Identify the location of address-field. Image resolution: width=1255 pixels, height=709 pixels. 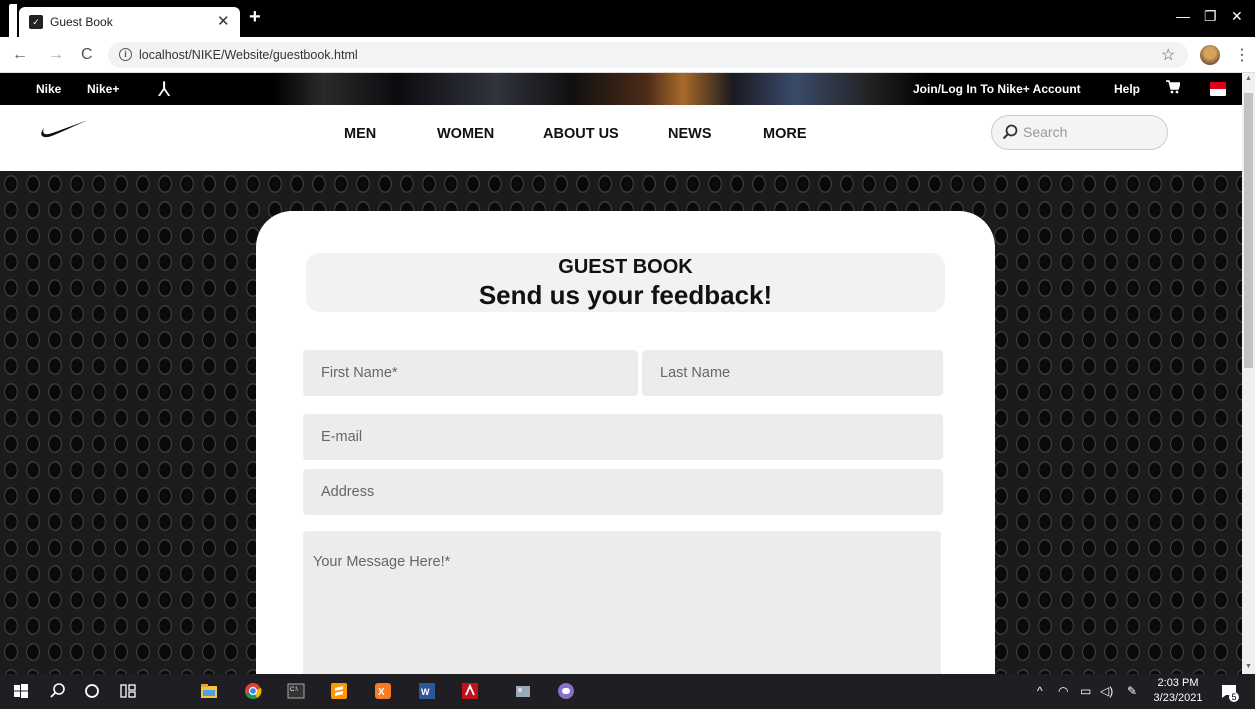
(623, 492).